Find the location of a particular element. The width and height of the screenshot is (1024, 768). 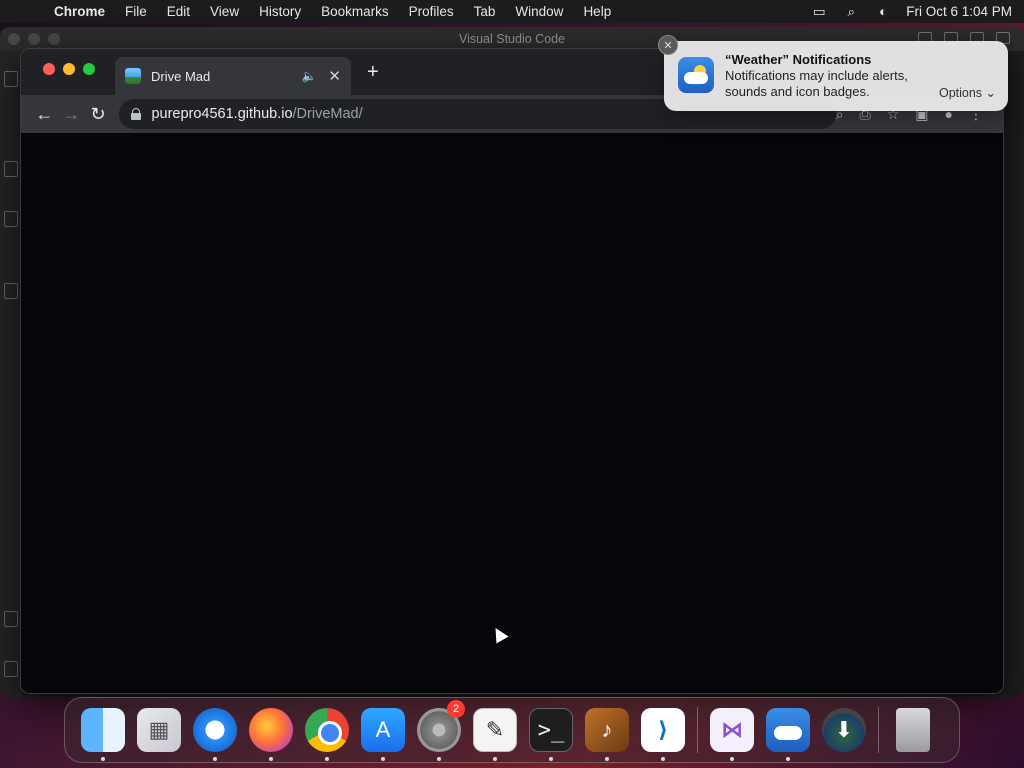

menu-bookmarks: Bookmarks is located at coordinates (355, 11).